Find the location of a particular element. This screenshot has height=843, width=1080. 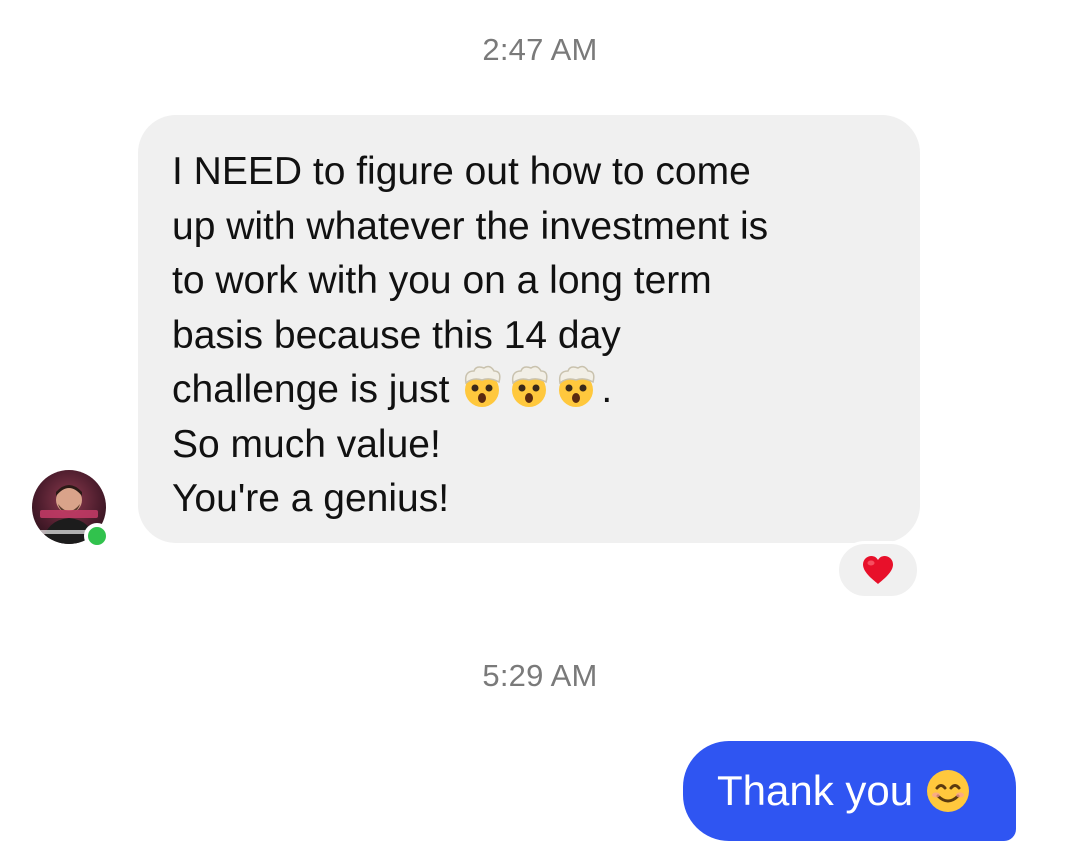

online-status-indicator is located at coordinates (97, 536).